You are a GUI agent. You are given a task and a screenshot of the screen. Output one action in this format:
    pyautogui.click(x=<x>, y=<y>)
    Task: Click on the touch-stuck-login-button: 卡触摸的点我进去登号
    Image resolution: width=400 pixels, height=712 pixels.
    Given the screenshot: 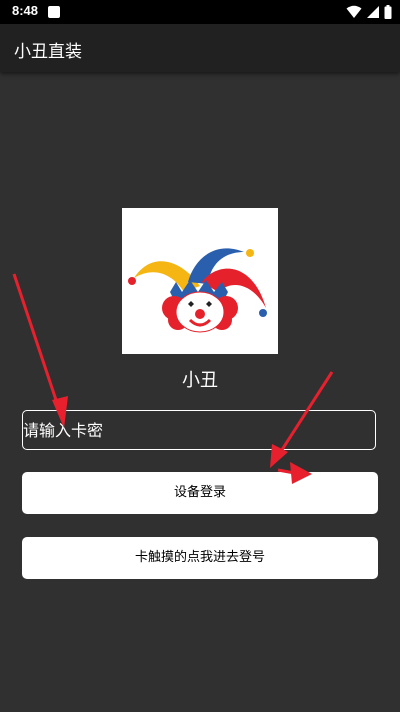 What is the action you would take?
    pyautogui.click(x=200, y=558)
    